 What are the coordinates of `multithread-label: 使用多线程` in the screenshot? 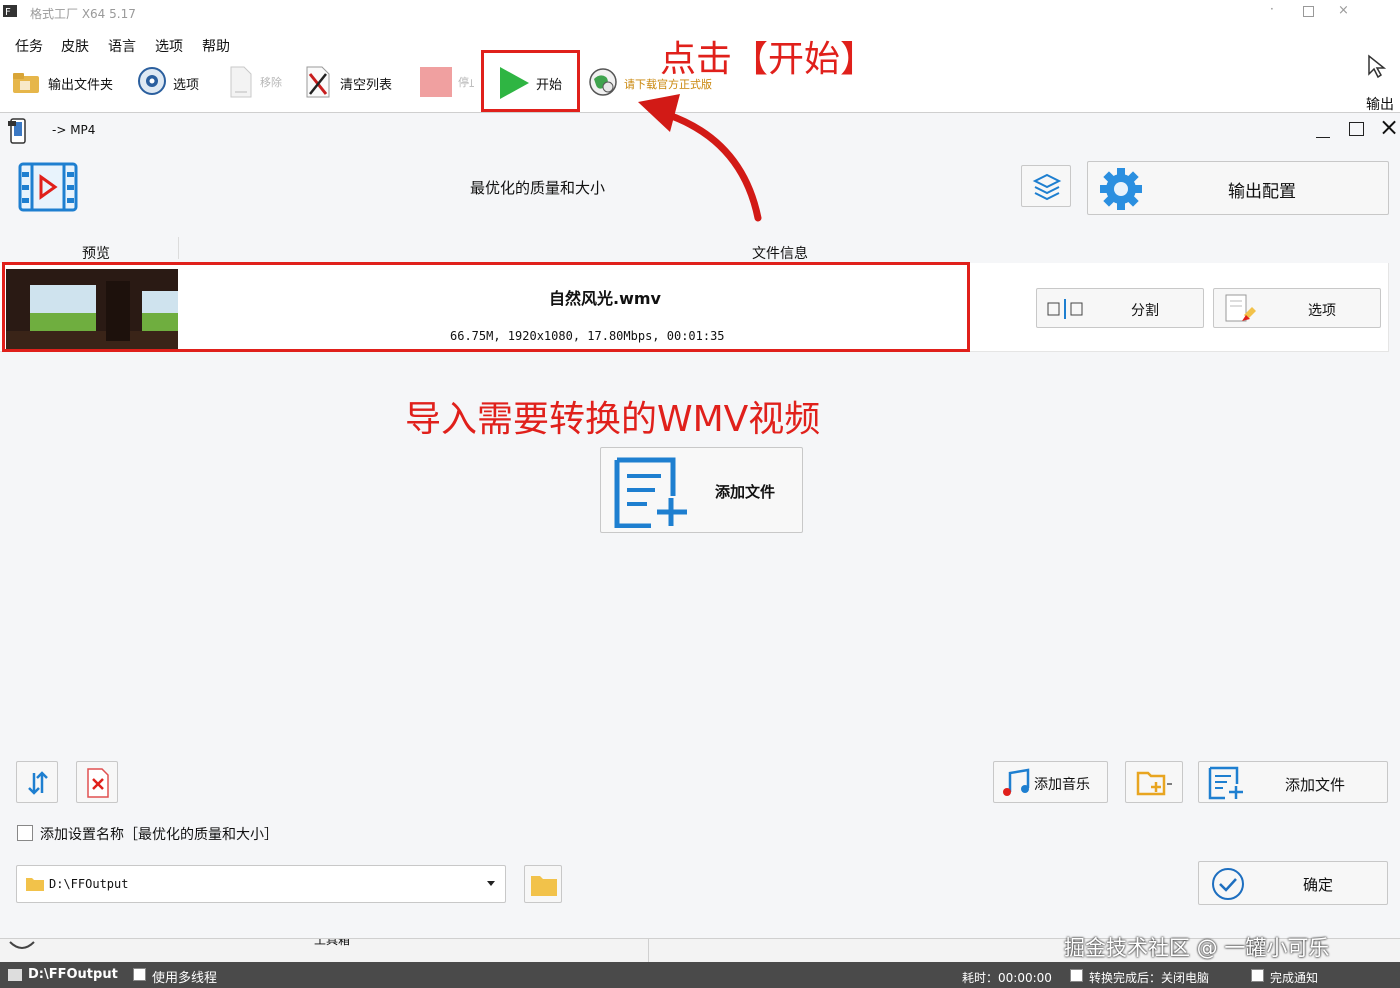 It's located at (185, 978).